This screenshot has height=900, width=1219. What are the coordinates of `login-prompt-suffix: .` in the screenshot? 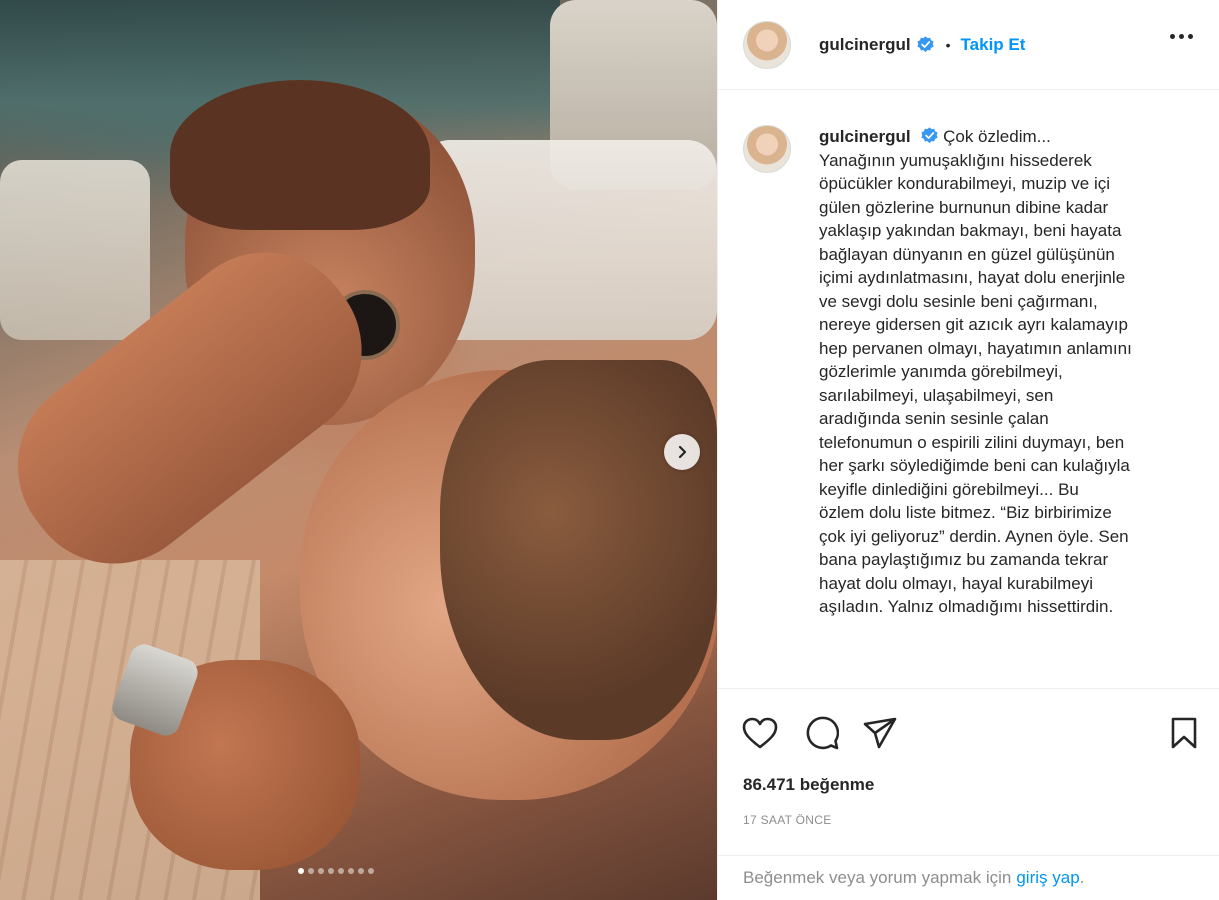 It's located at (1082, 877).